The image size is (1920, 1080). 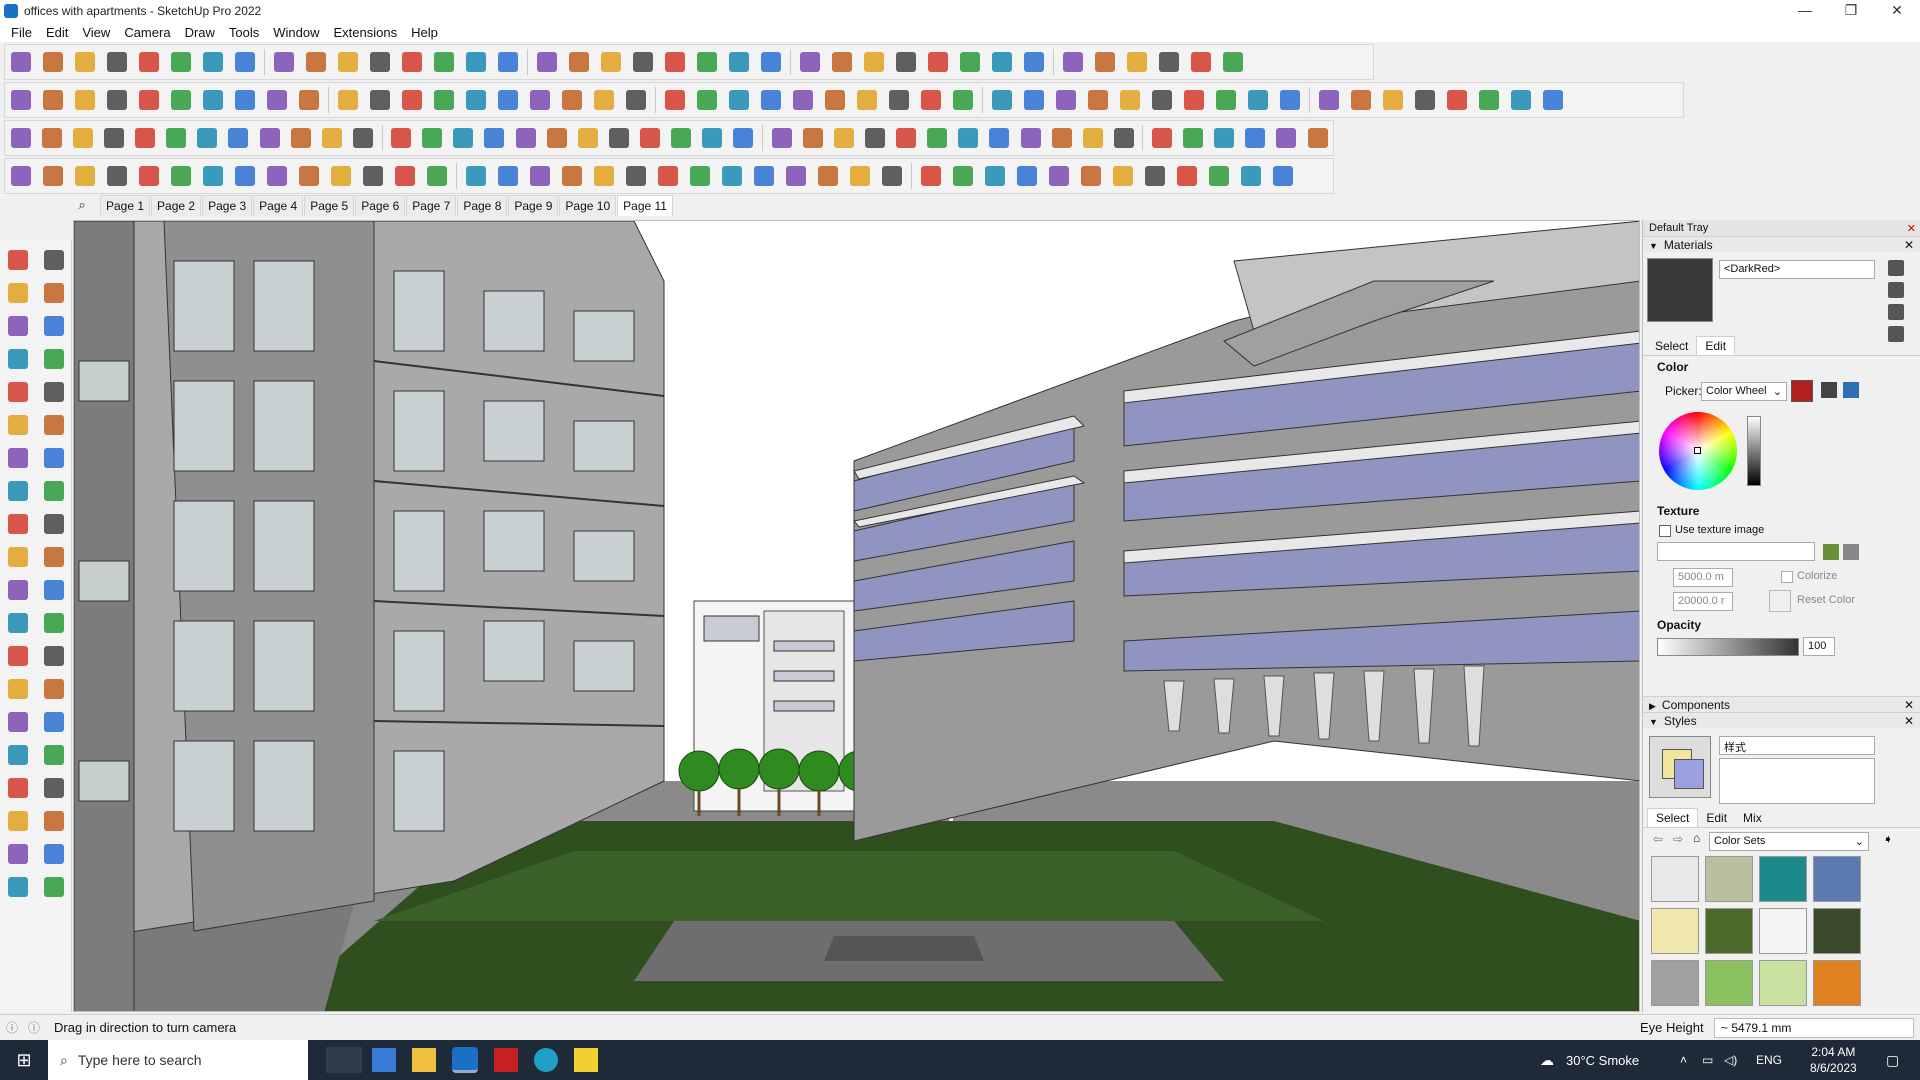 I want to click on menu-extensions: Extensions, so click(x=366, y=32).